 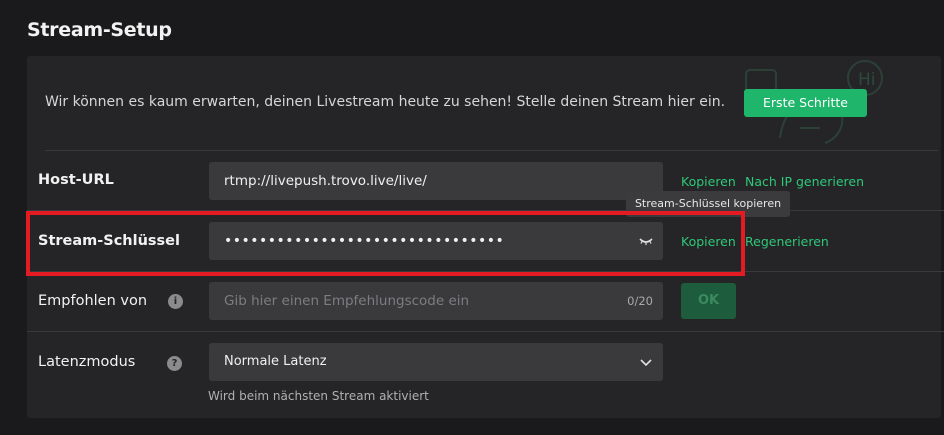 What do you see at coordinates (436, 181) in the screenshot?
I see `host-url-field: rtmp://livepush.trovo.live/live/` at bounding box center [436, 181].